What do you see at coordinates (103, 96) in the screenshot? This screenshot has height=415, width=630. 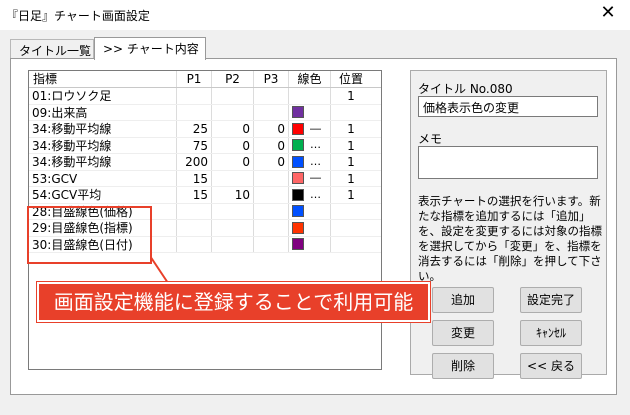 I see `indicator-name: 01:ロウソク足` at bounding box center [103, 96].